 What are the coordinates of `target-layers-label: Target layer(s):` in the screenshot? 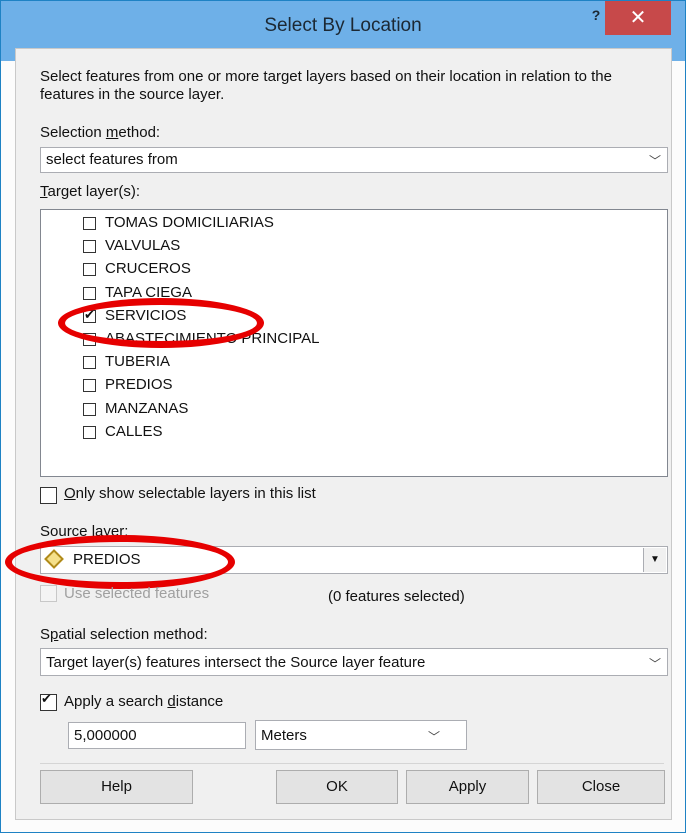 It's located at (90, 191).